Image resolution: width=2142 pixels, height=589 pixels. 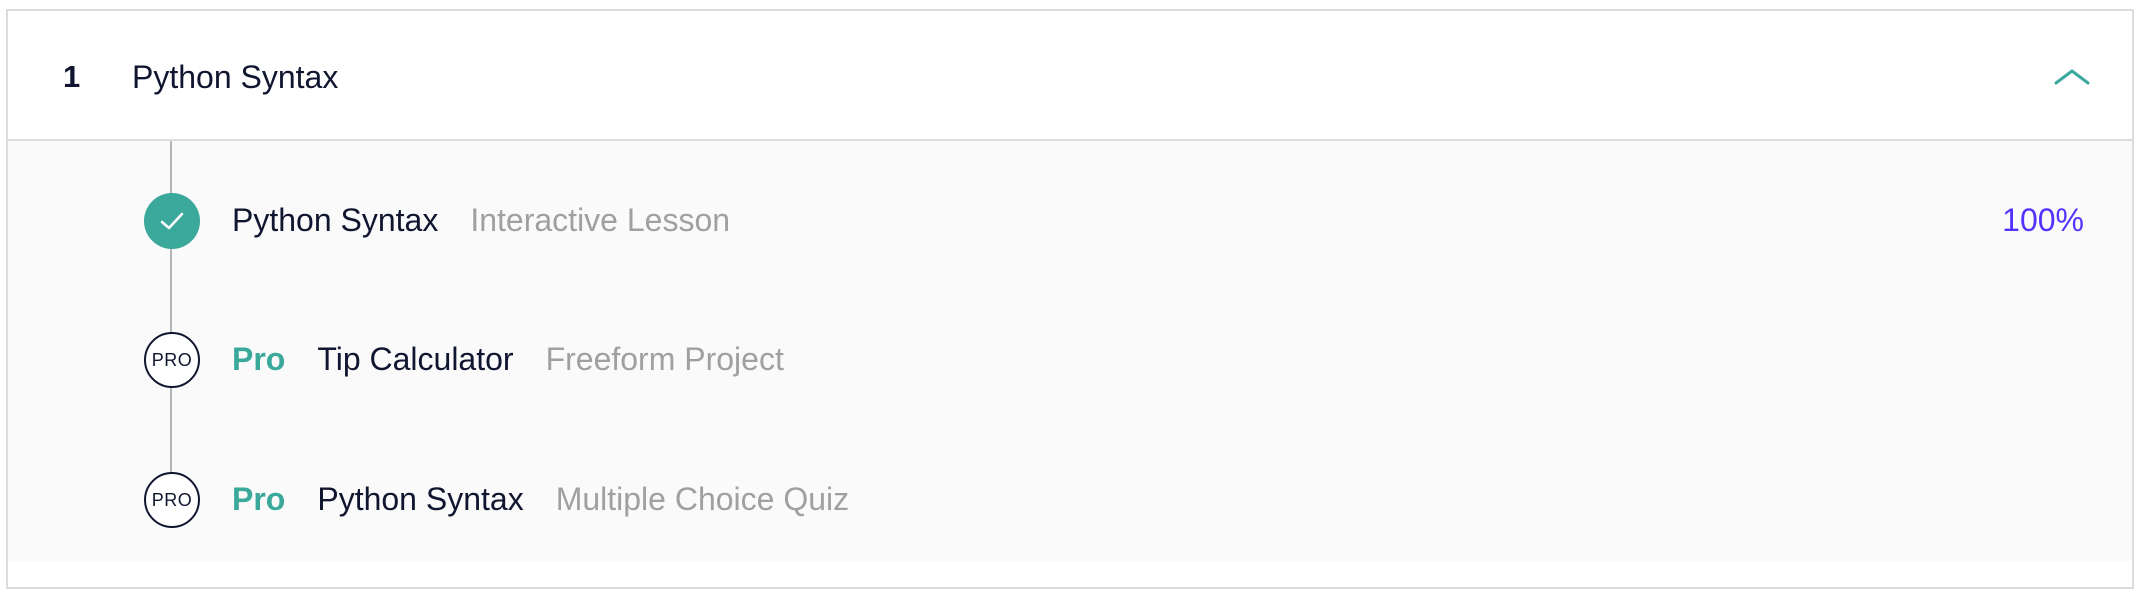 I want to click on chevron-up-icon, so click(x=2072, y=77).